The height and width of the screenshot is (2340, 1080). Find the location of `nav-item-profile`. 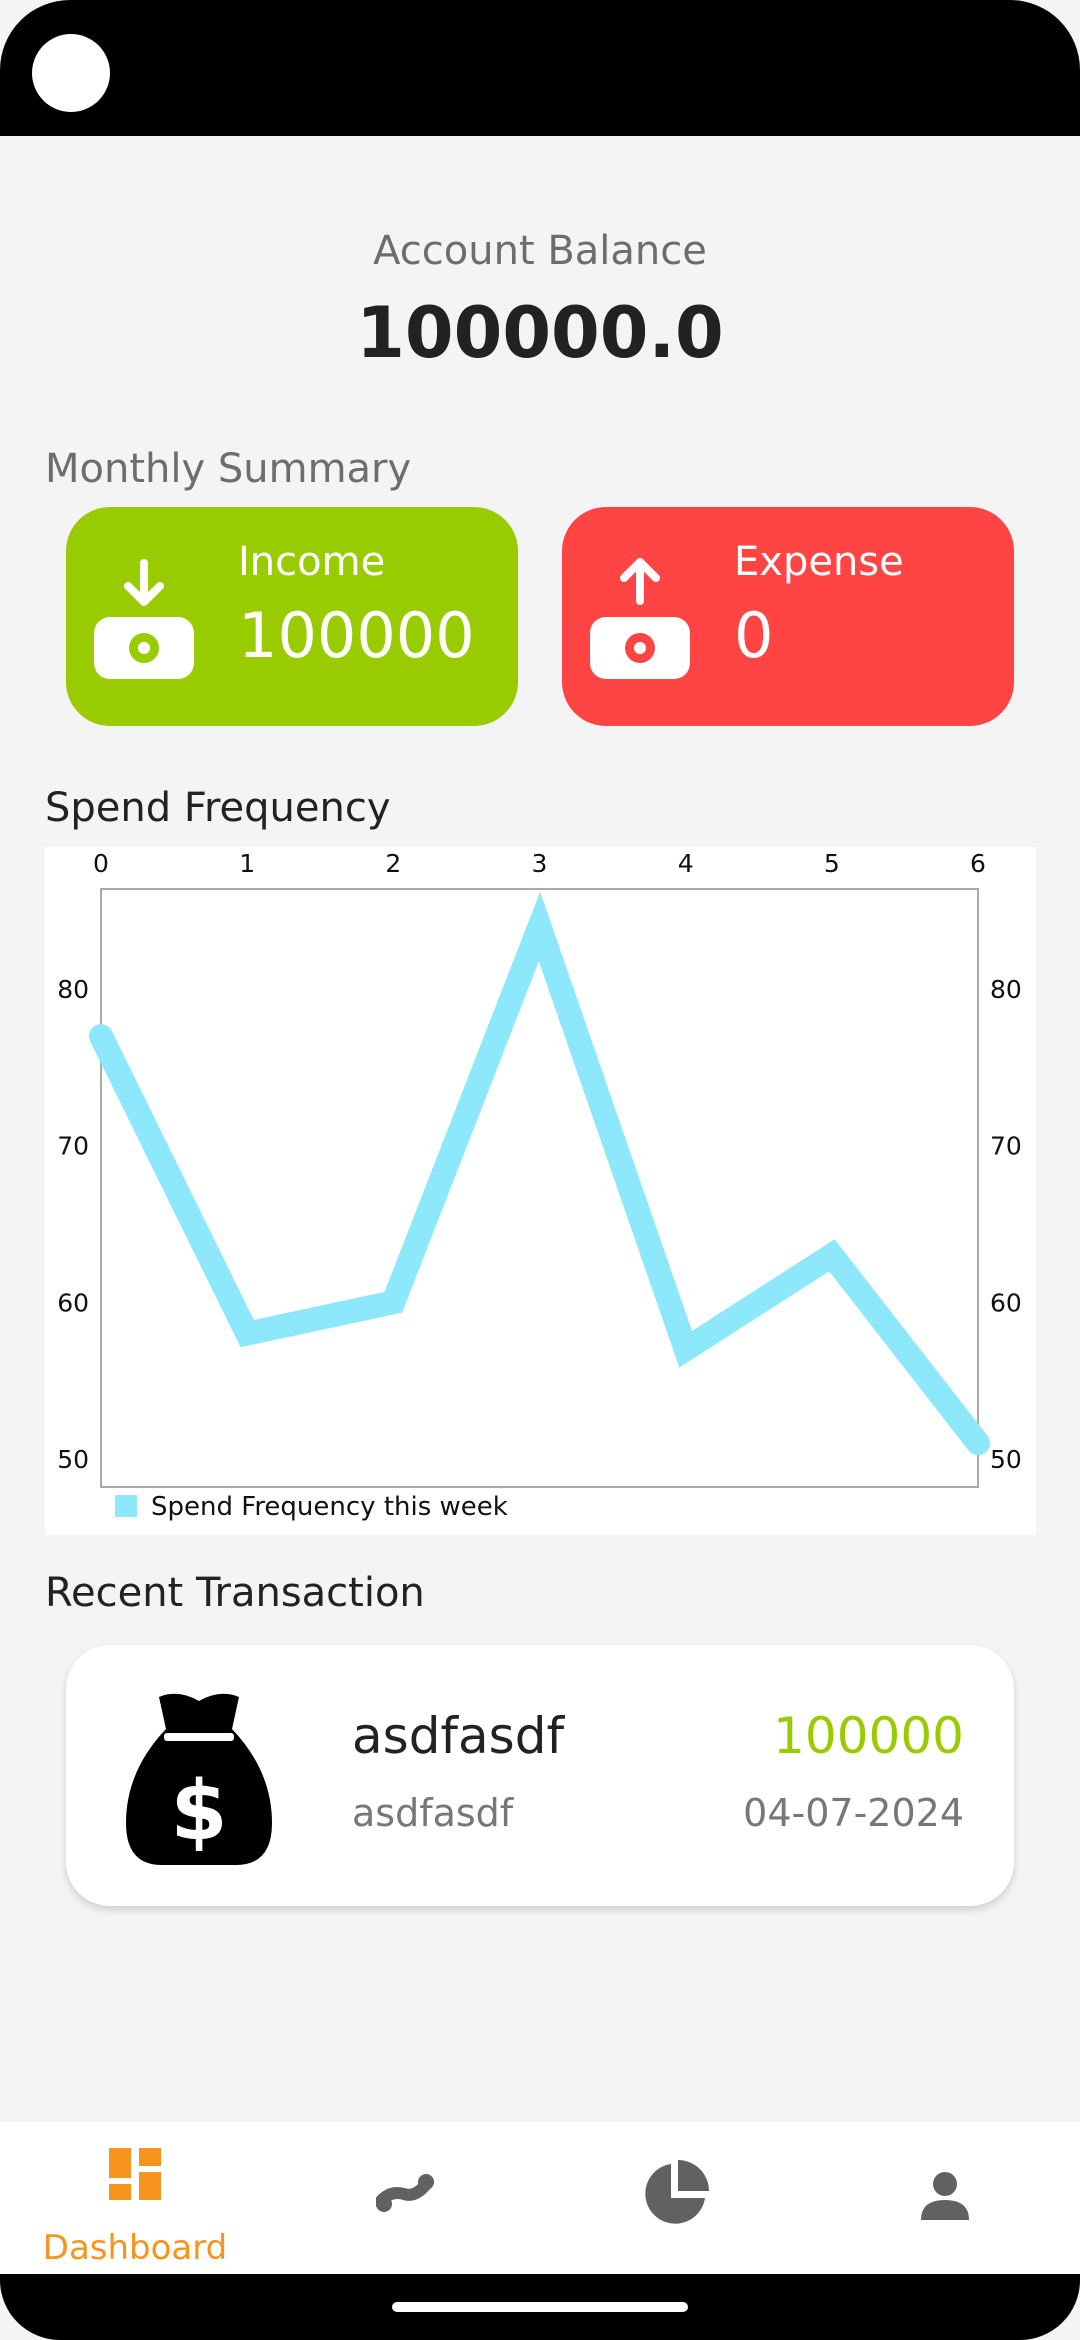

nav-item-profile is located at coordinates (945, 2198).